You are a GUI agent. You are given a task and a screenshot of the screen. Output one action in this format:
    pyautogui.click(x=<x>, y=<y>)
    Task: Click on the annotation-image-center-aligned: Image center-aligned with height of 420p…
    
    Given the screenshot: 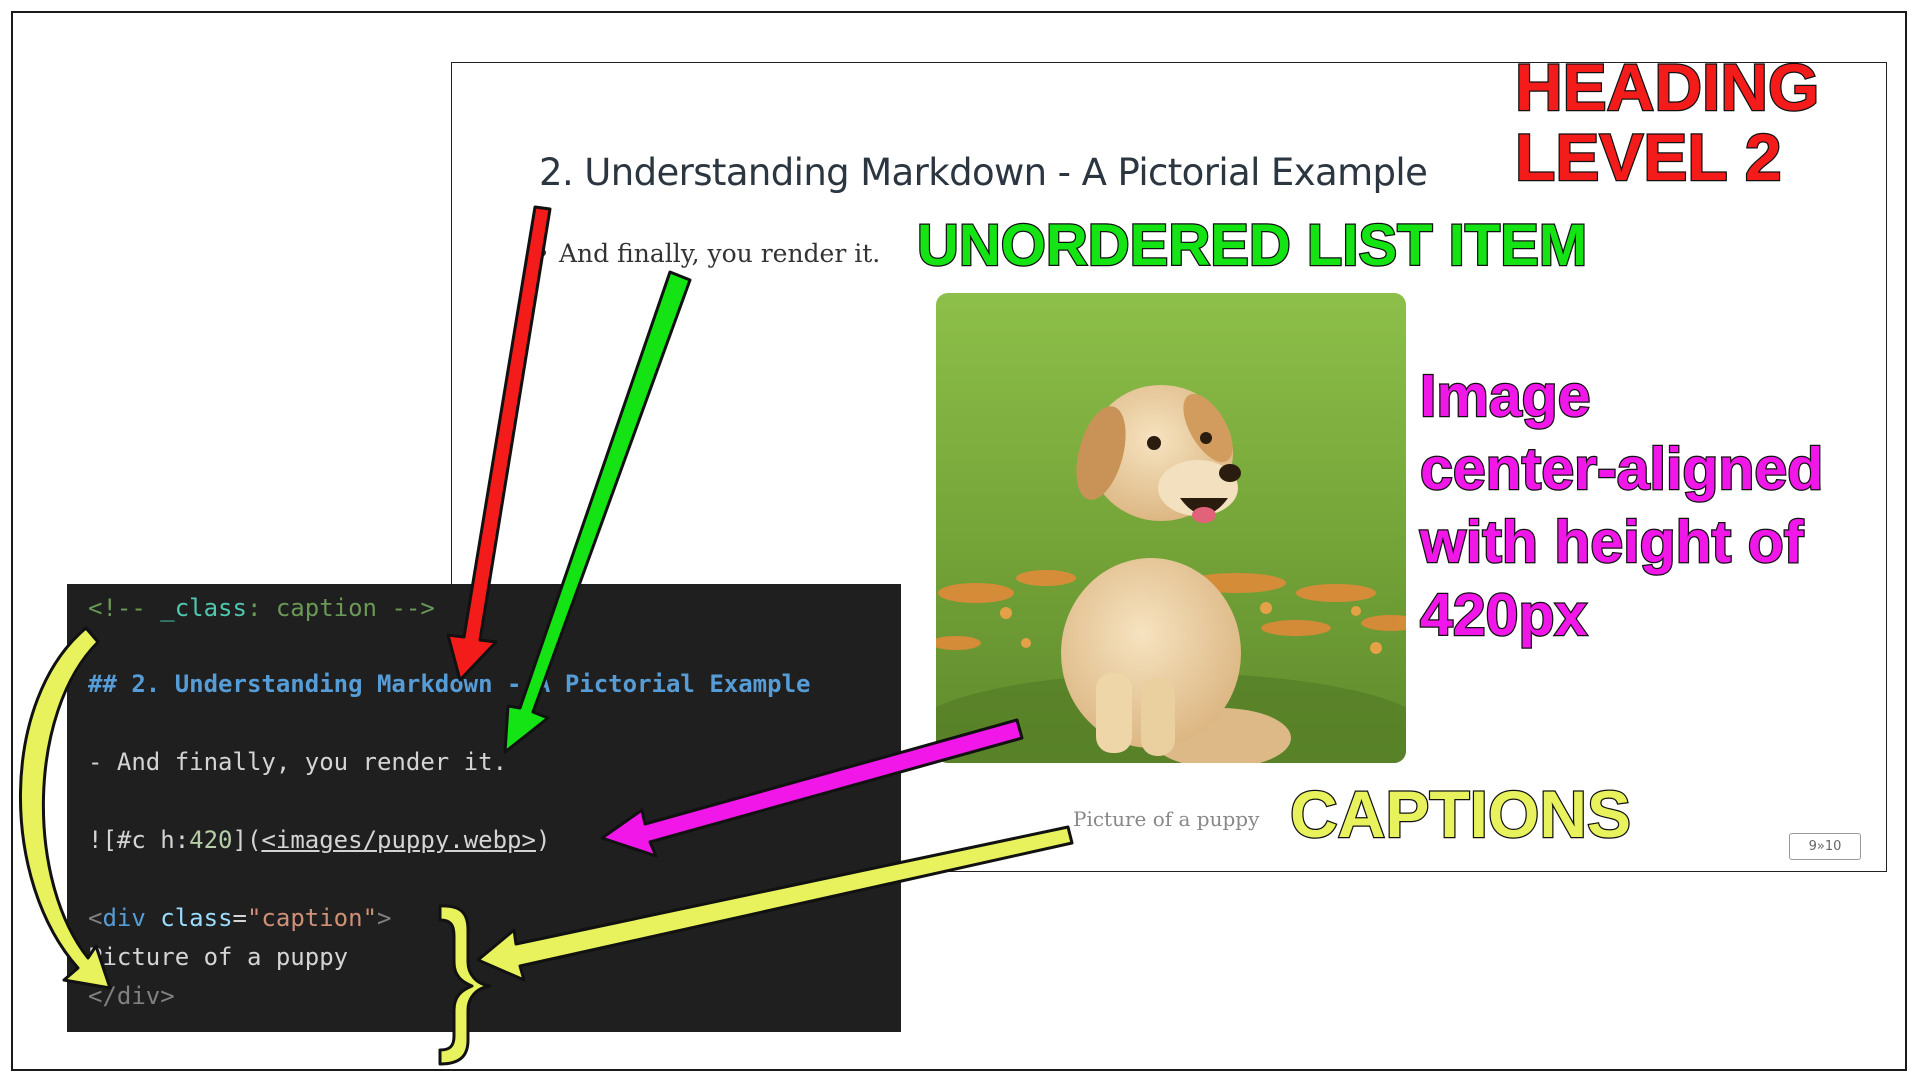 What is the action you would take?
    pyautogui.click(x=1622, y=506)
    